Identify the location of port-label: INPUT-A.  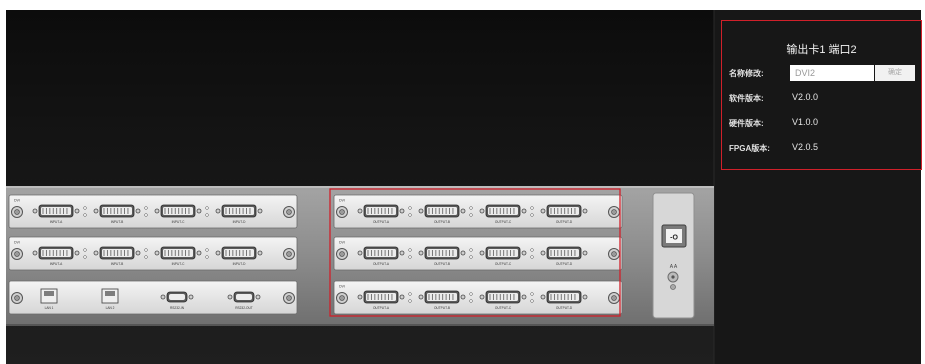
(56, 264).